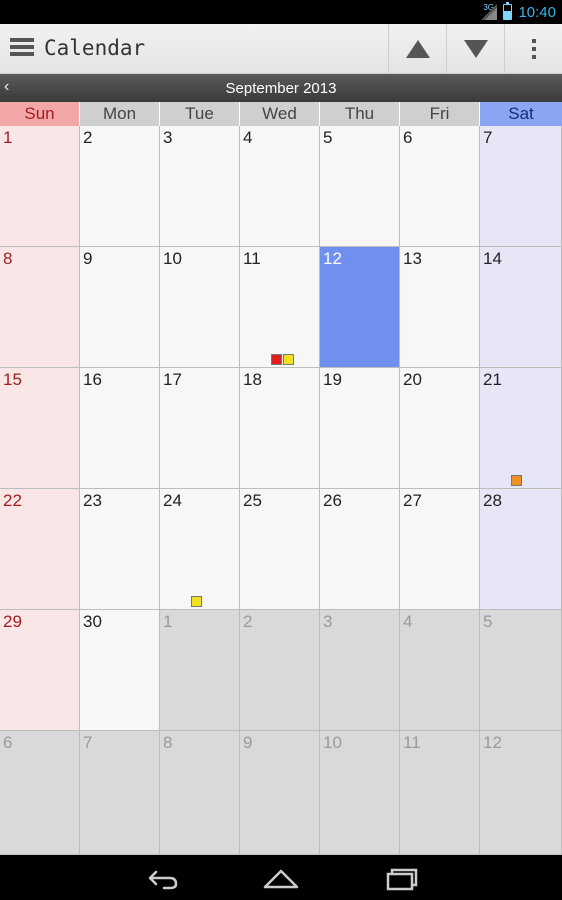  Describe the element at coordinates (521, 549) in the screenshot. I see `day-cell: 28` at that location.